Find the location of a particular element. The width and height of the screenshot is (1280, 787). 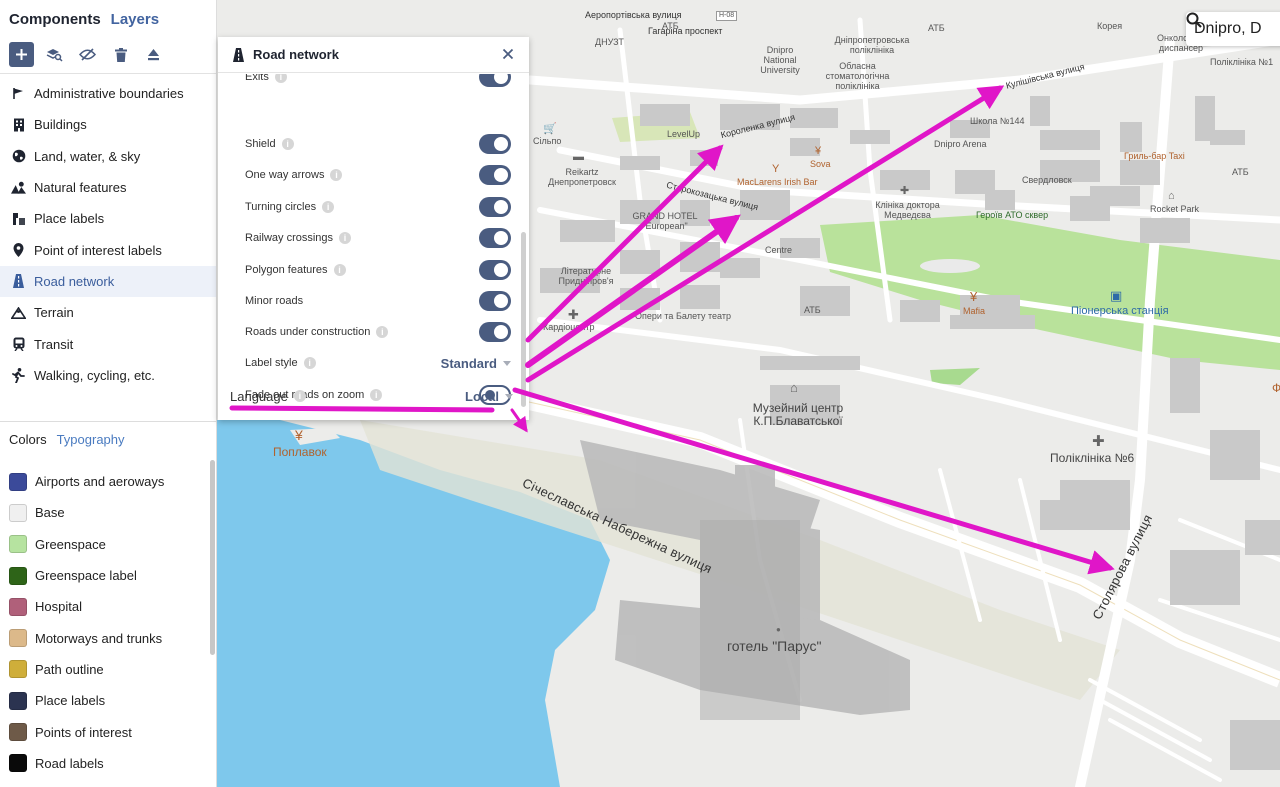

layers-search-icon is located at coordinates (54, 55).